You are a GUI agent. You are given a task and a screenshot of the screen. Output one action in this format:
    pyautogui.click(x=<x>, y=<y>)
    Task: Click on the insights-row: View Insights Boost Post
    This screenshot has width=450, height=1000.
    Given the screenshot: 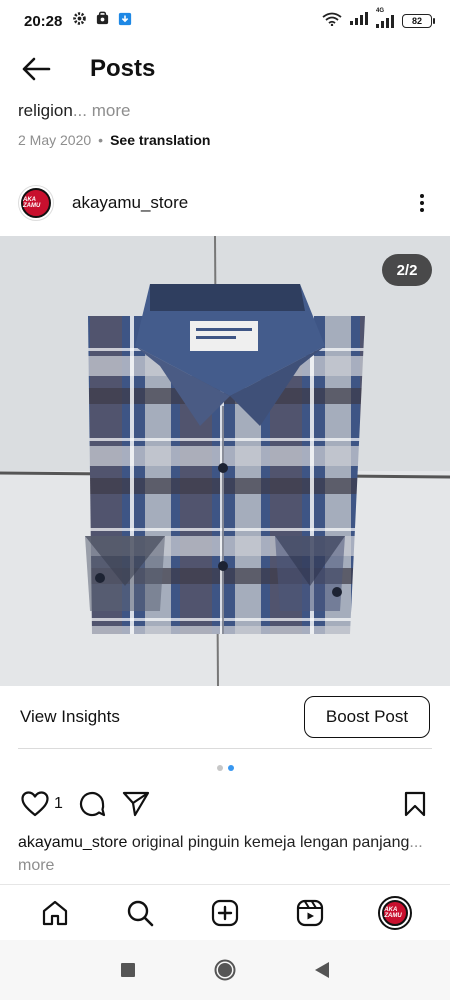 What is the action you would take?
    pyautogui.click(x=225, y=717)
    